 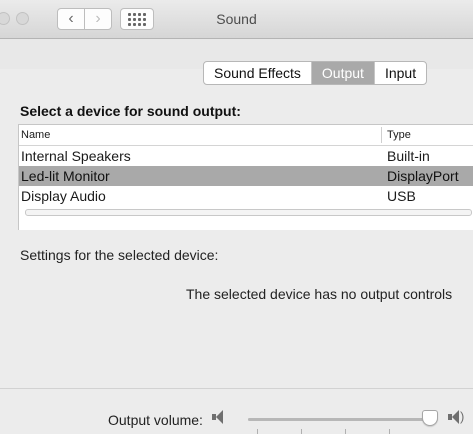 I want to click on table-row: Display Audio USB, so click(x=246, y=196).